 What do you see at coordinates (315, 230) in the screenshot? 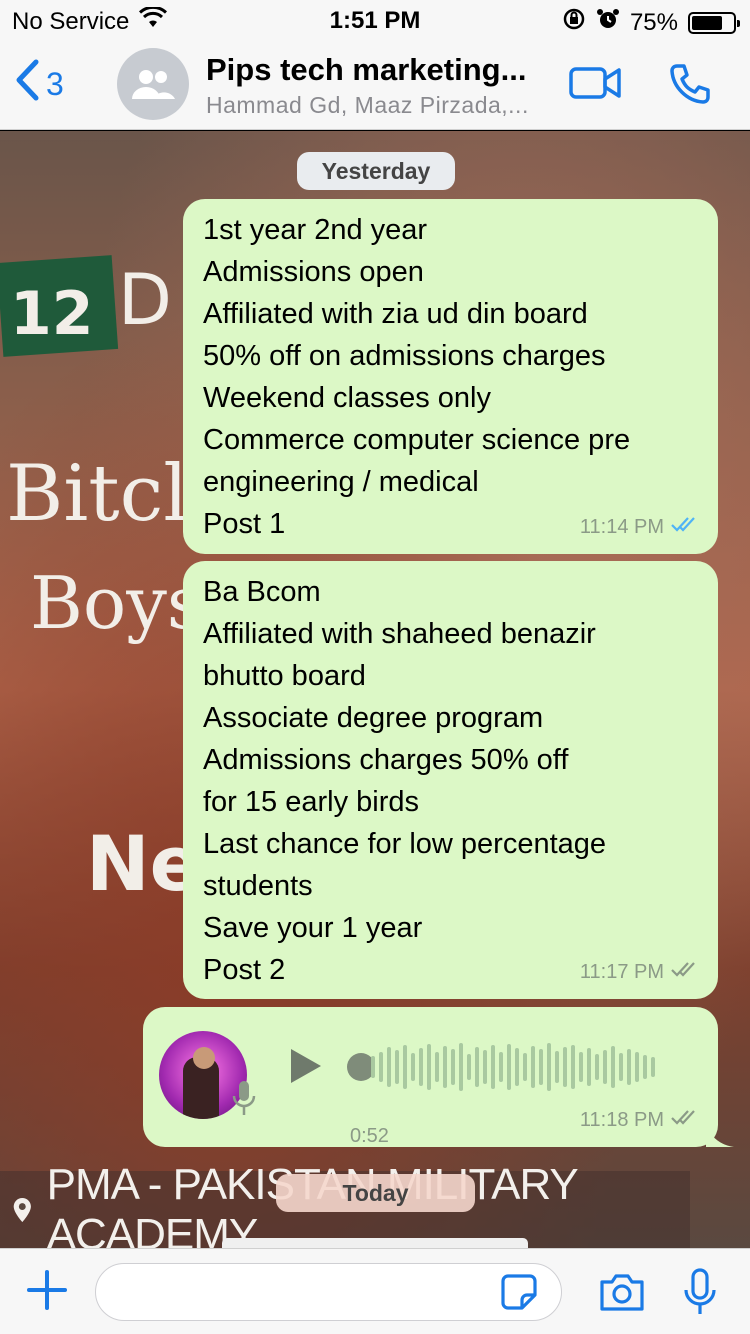
I see `message-line: 1st year 2nd year` at bounding box center [315, 230].